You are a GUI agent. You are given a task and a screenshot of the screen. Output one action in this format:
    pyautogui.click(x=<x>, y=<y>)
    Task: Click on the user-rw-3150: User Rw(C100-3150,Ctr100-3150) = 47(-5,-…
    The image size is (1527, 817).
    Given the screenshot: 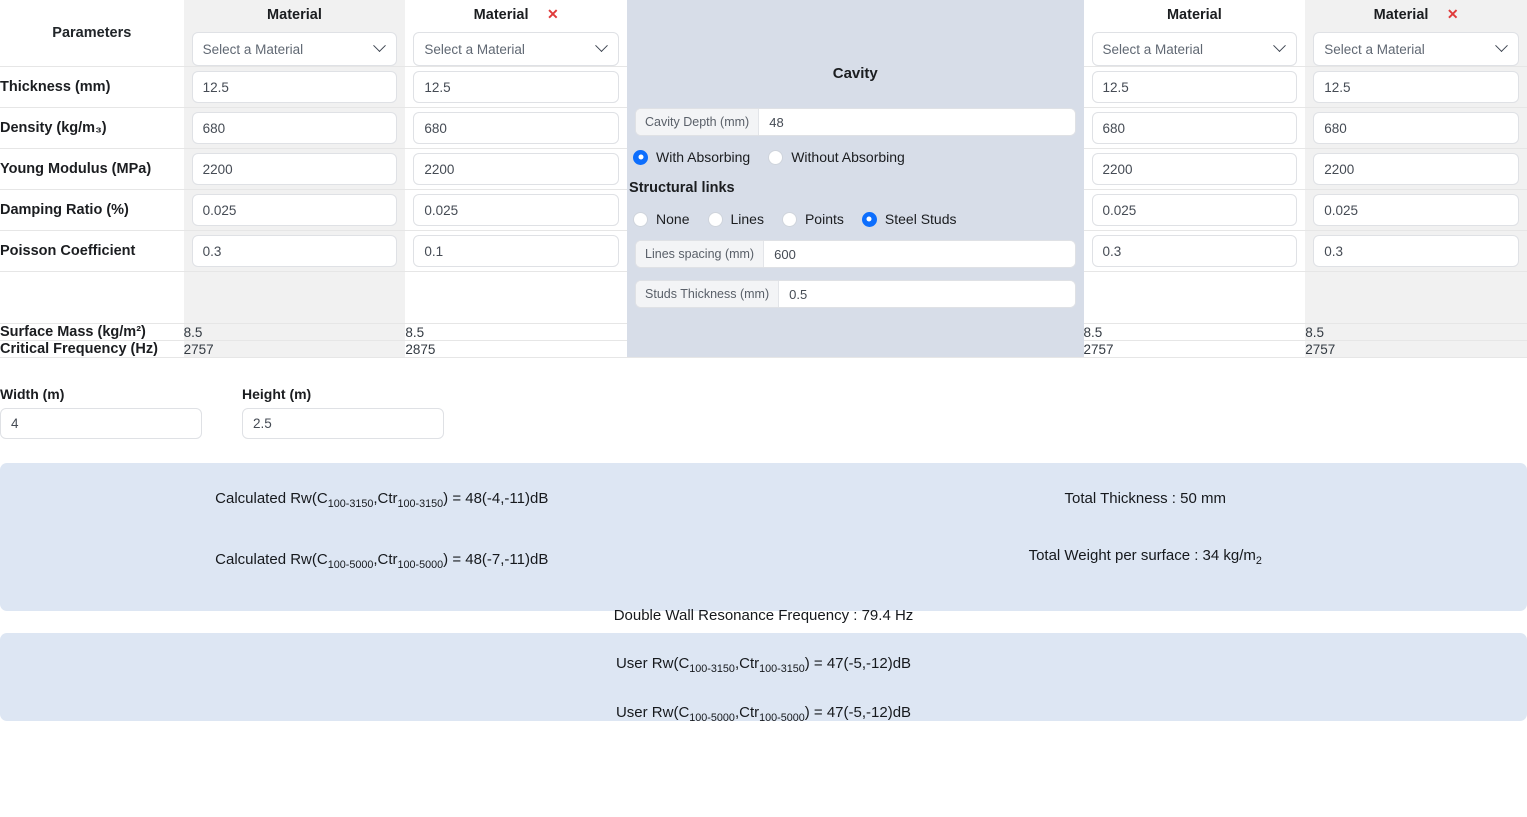 What is the action you would take?
    pyautogui.click(x=763, y=665)
    